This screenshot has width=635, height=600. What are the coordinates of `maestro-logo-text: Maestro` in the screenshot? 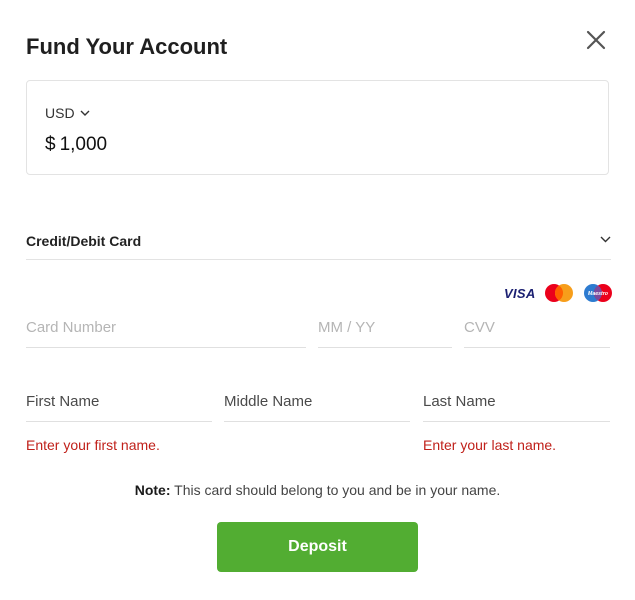 It's located at (598, 294).